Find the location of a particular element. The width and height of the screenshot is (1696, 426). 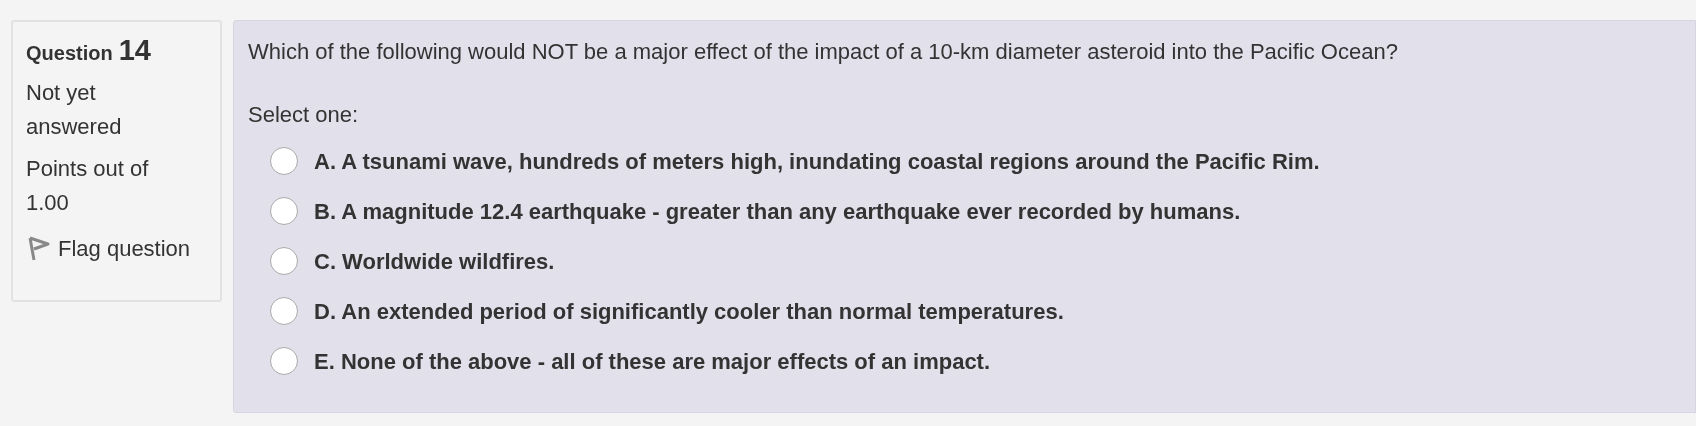

question-status: Not yet answered is located at coordinates (74, 110).